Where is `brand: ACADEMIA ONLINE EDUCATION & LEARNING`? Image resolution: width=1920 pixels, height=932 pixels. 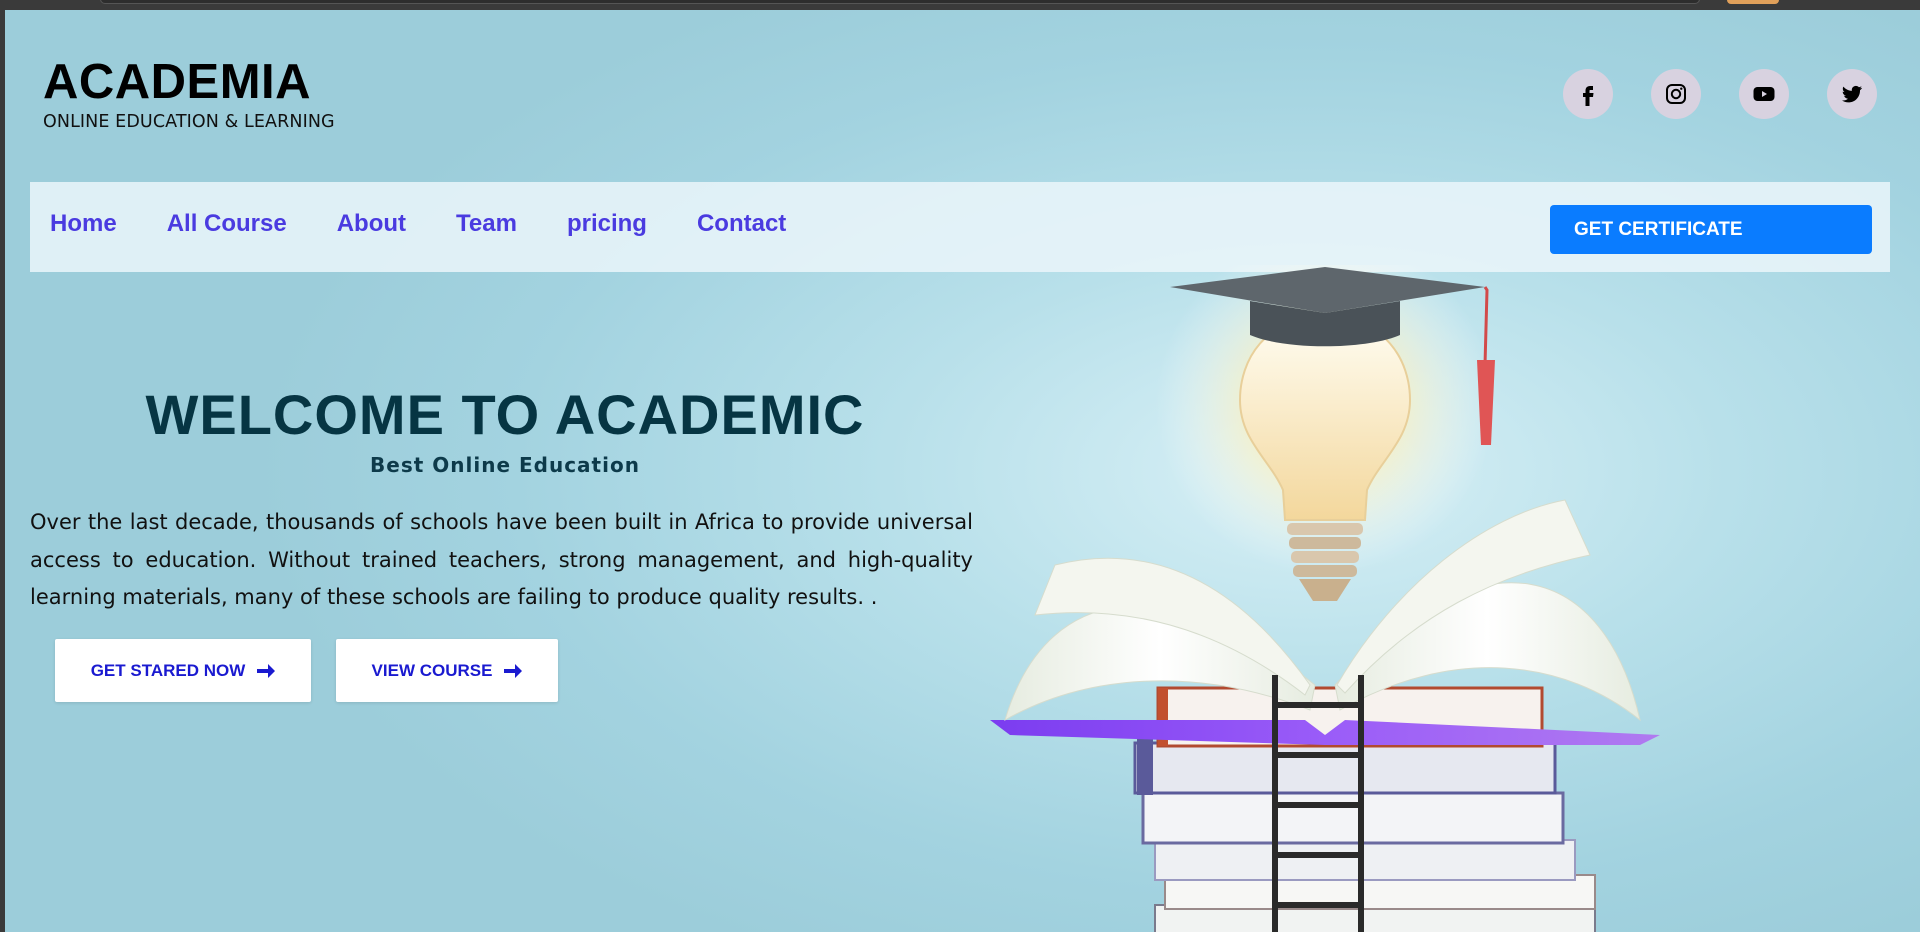
brand: ACADEMIA ONLINE EDUCATION & LEARNING is located at coordinates (189, 93).